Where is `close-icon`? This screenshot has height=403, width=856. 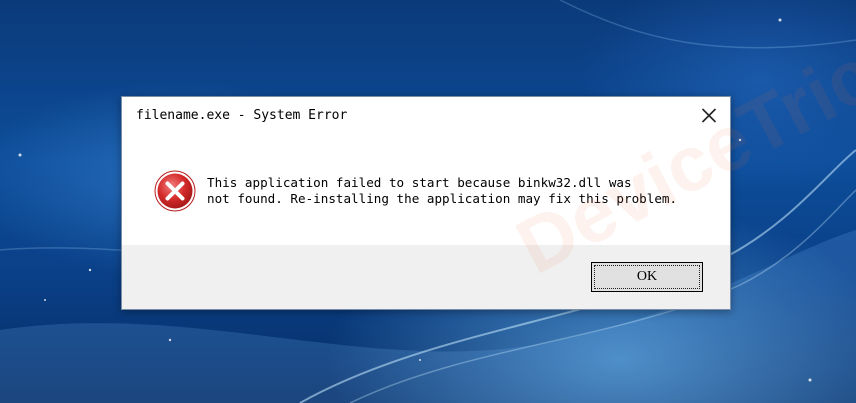
close-icon is located at coordinates (709, 115).